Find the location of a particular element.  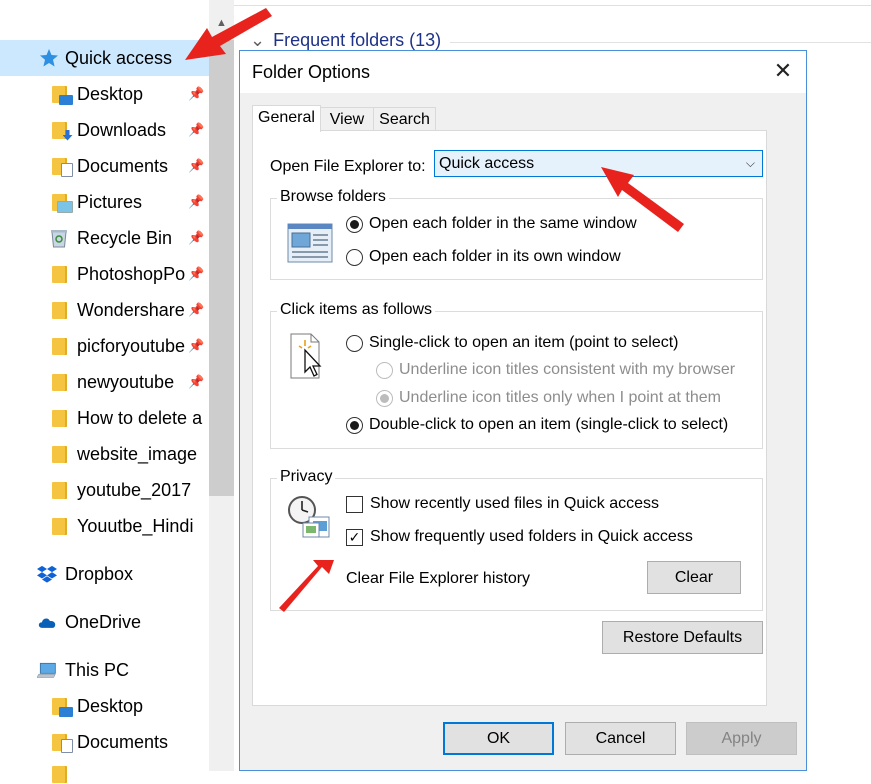

radio-own-window: Open each folder in its own window is located at coordinates (483, 257).